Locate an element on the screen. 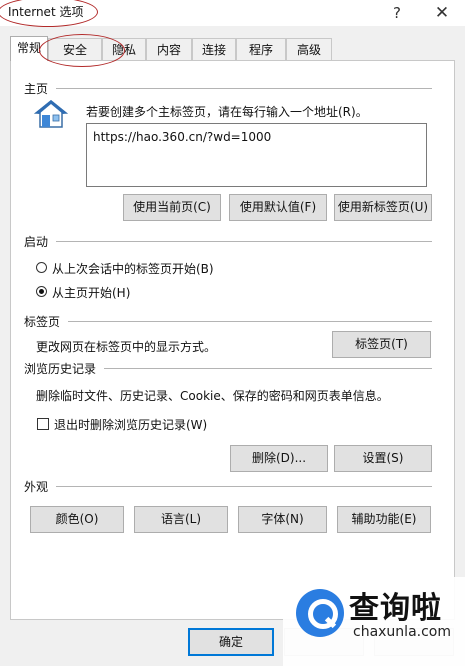  use-current-button: 使用当前页(C) is located at coordinates (172, 207).